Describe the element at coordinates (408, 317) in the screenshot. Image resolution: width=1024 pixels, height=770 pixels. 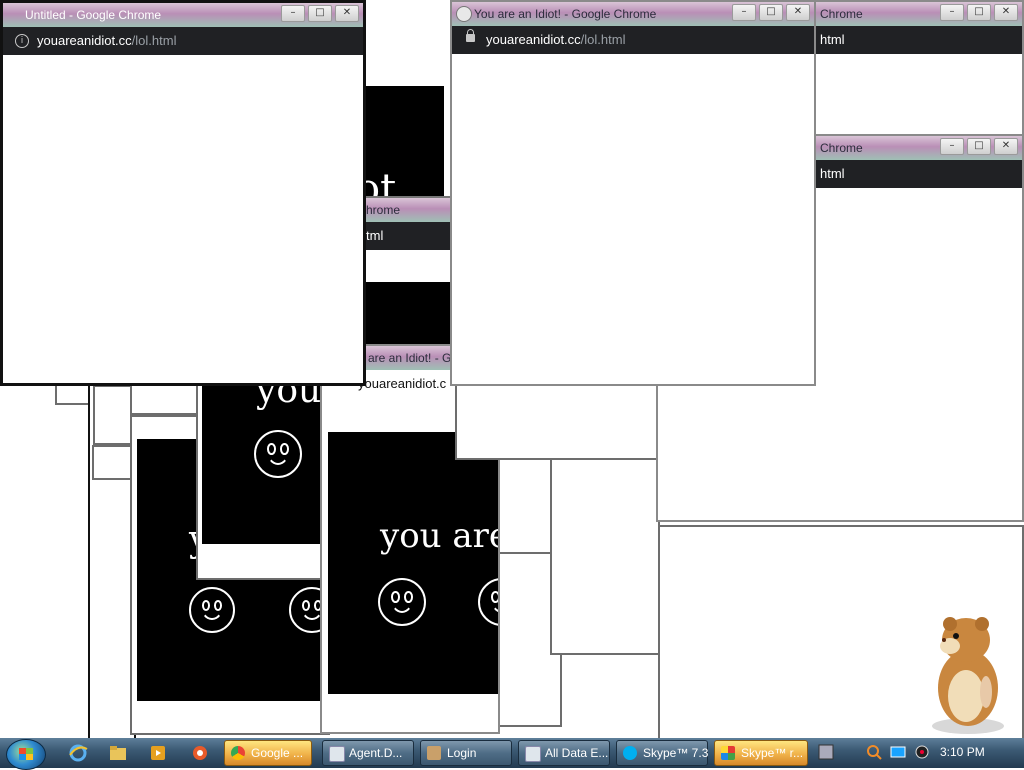
I see `idiot-page-black` at that location.